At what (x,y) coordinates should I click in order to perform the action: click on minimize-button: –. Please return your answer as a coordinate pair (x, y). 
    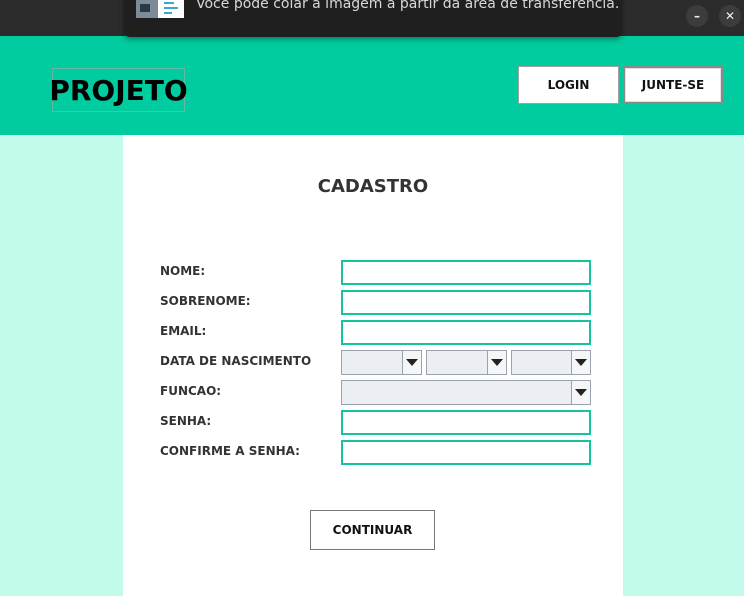
    Looking at the image, I should click on (697, 16).